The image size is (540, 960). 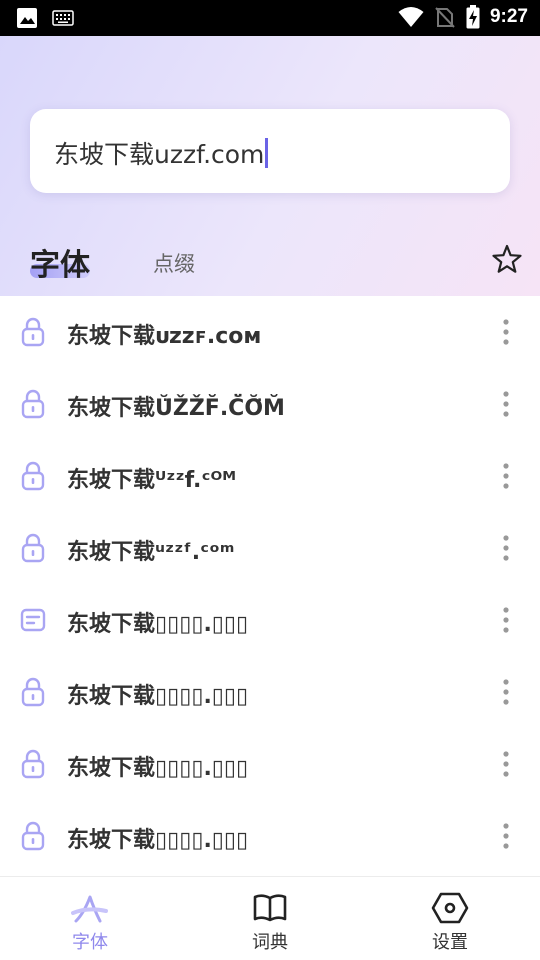 I want to click on nav-label-font: 字体, so click(x=90, y=942).